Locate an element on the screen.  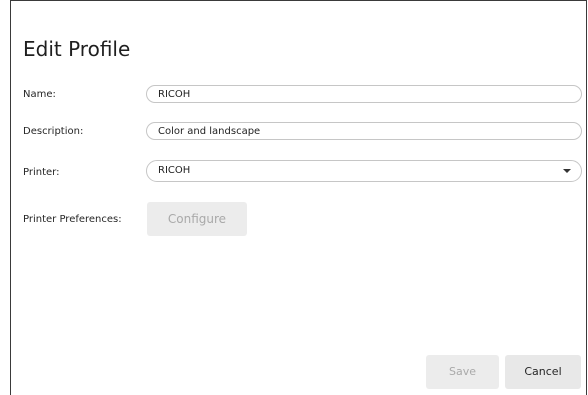
description-field is located at coordinates (364, 131).